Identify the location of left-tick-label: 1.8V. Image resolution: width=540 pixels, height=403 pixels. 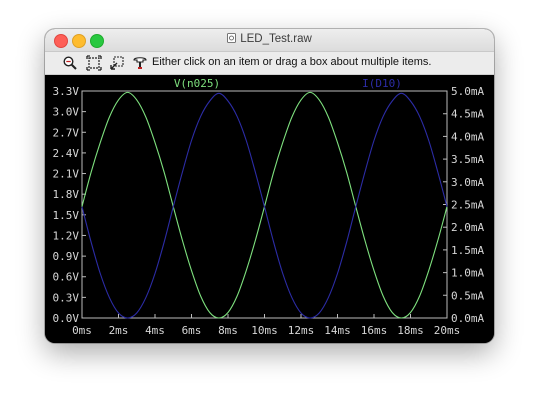
(66, 194).